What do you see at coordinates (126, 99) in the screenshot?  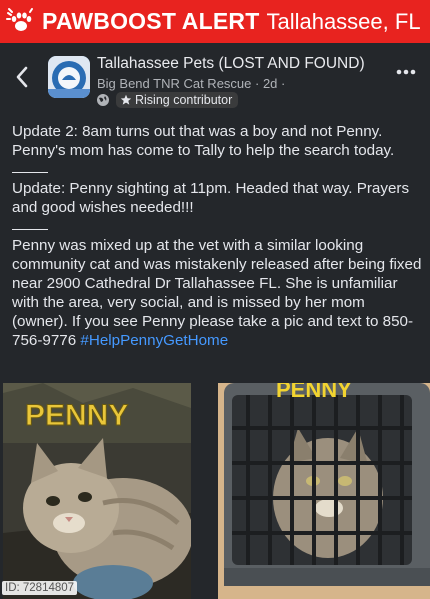 I see `star-icon` at bounding box center [126, 99].